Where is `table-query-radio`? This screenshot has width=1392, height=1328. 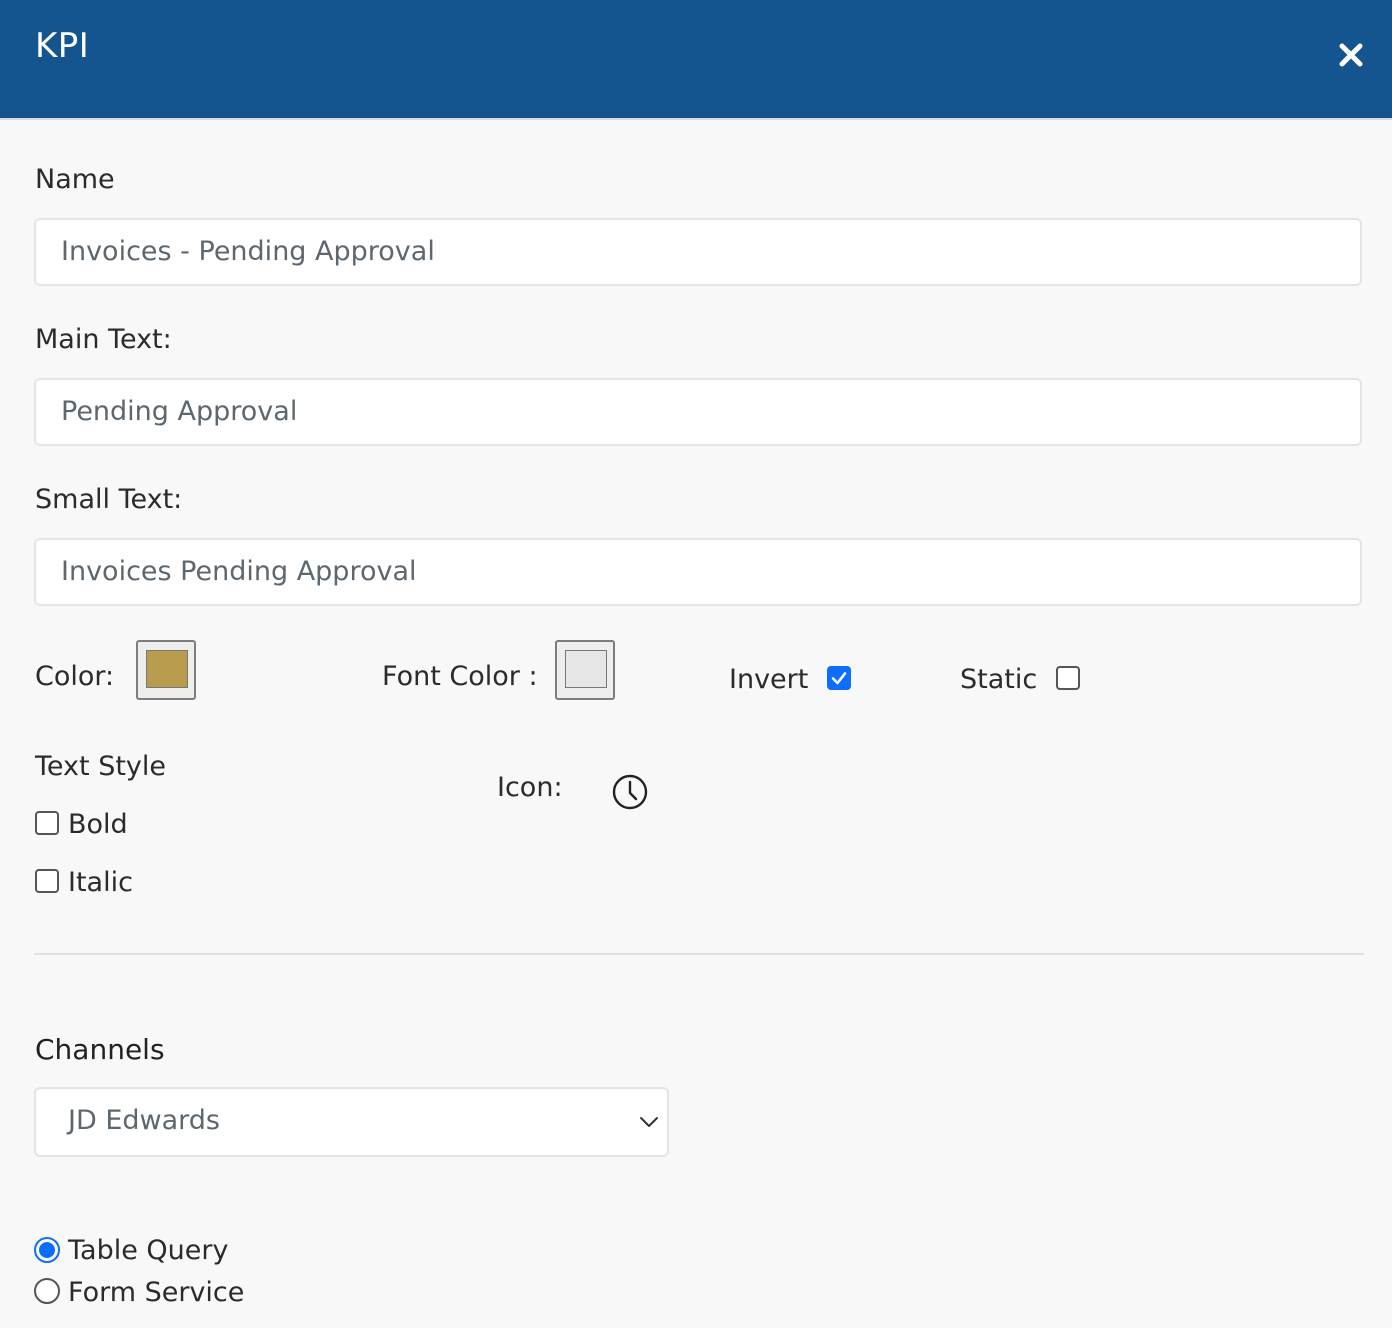
table-query-radio is located at coordinates (47, 1250).